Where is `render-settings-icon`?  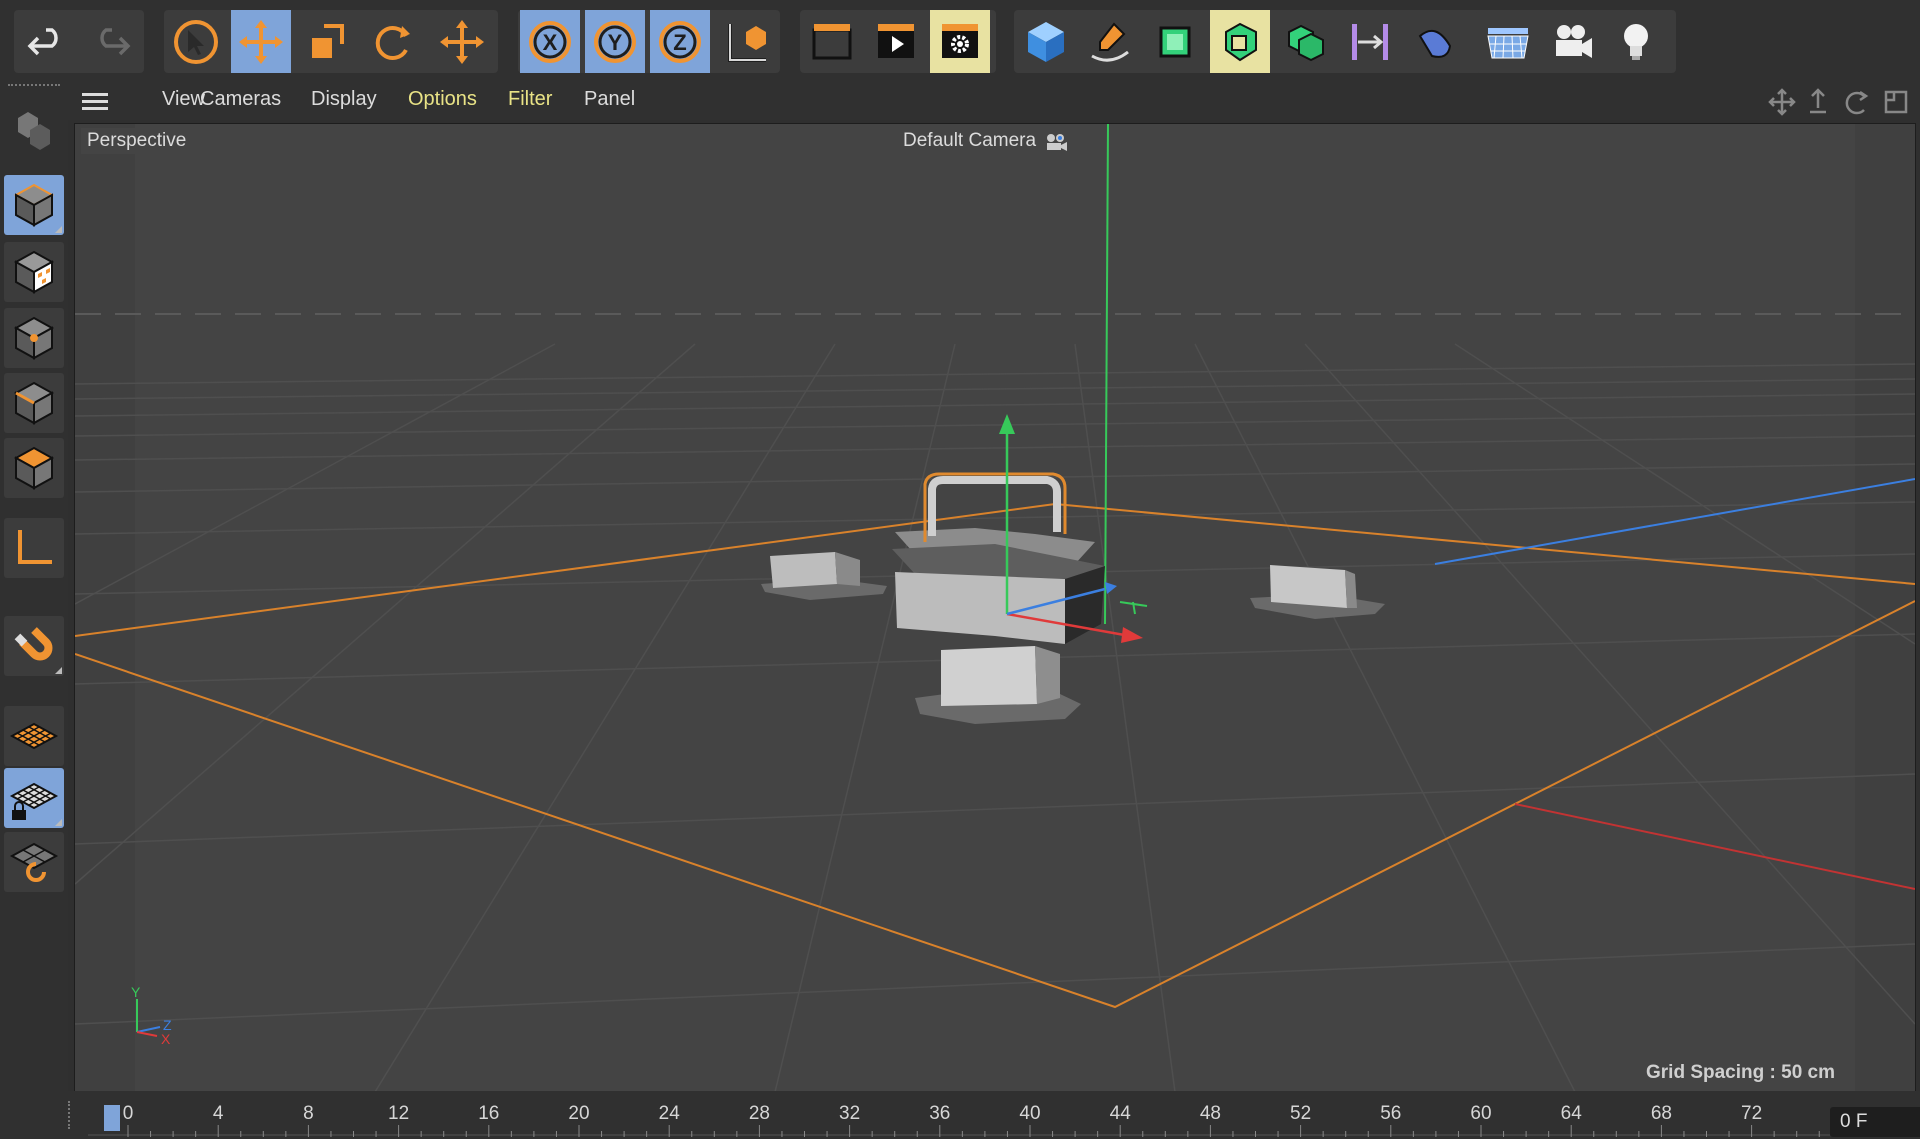 render-settings-icon is located at coordinates (960, 40).